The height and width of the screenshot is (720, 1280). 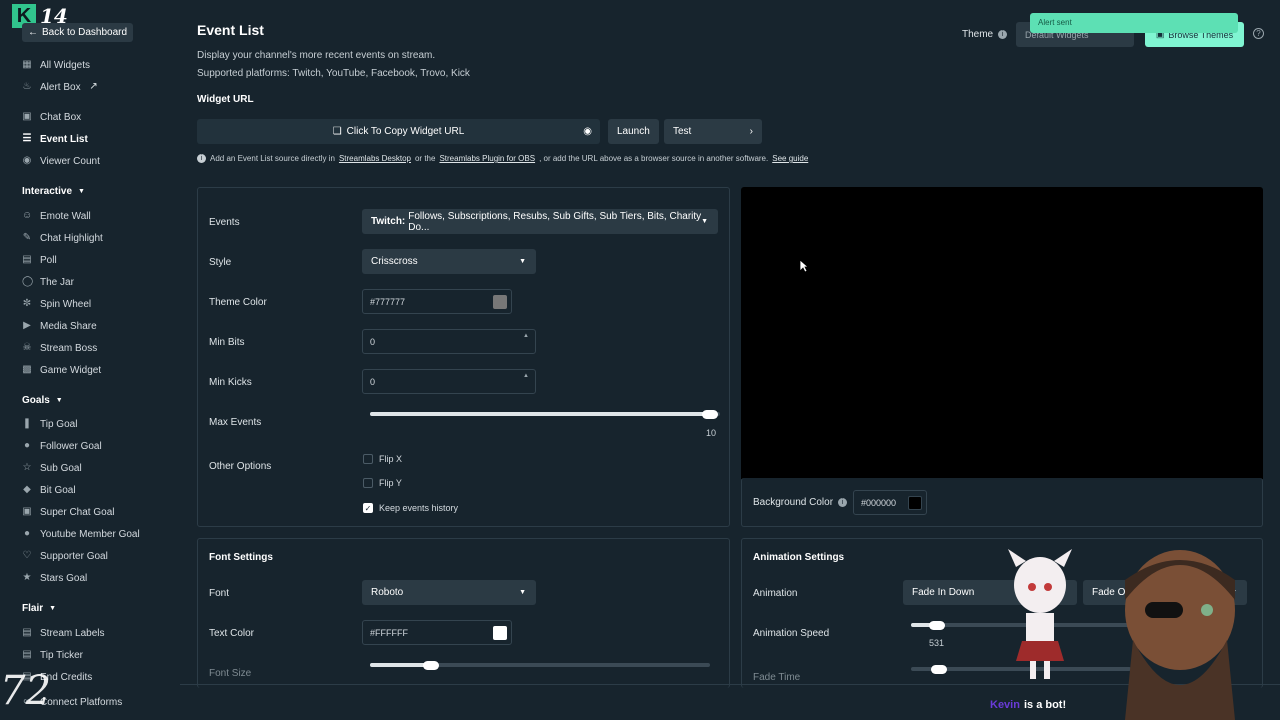 I want to click on sidebar-item-tip-ticker: ▤ Tip Ticker, so click(x=52, y=655).